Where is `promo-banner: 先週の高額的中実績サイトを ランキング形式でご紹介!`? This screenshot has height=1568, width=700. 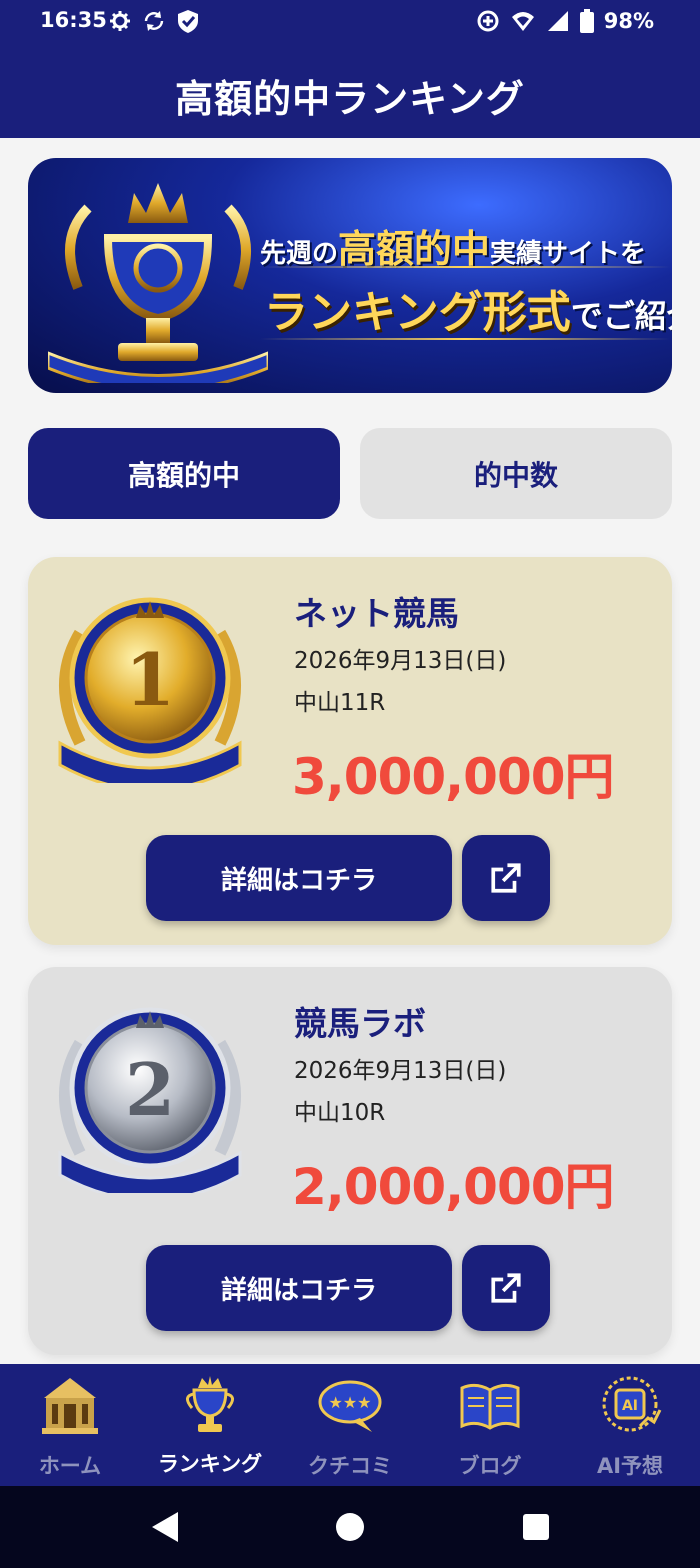 promo-banner: 先週の高額的中実績サイトを ランキング形式でご紹介! is located at coordinates (350, 275).